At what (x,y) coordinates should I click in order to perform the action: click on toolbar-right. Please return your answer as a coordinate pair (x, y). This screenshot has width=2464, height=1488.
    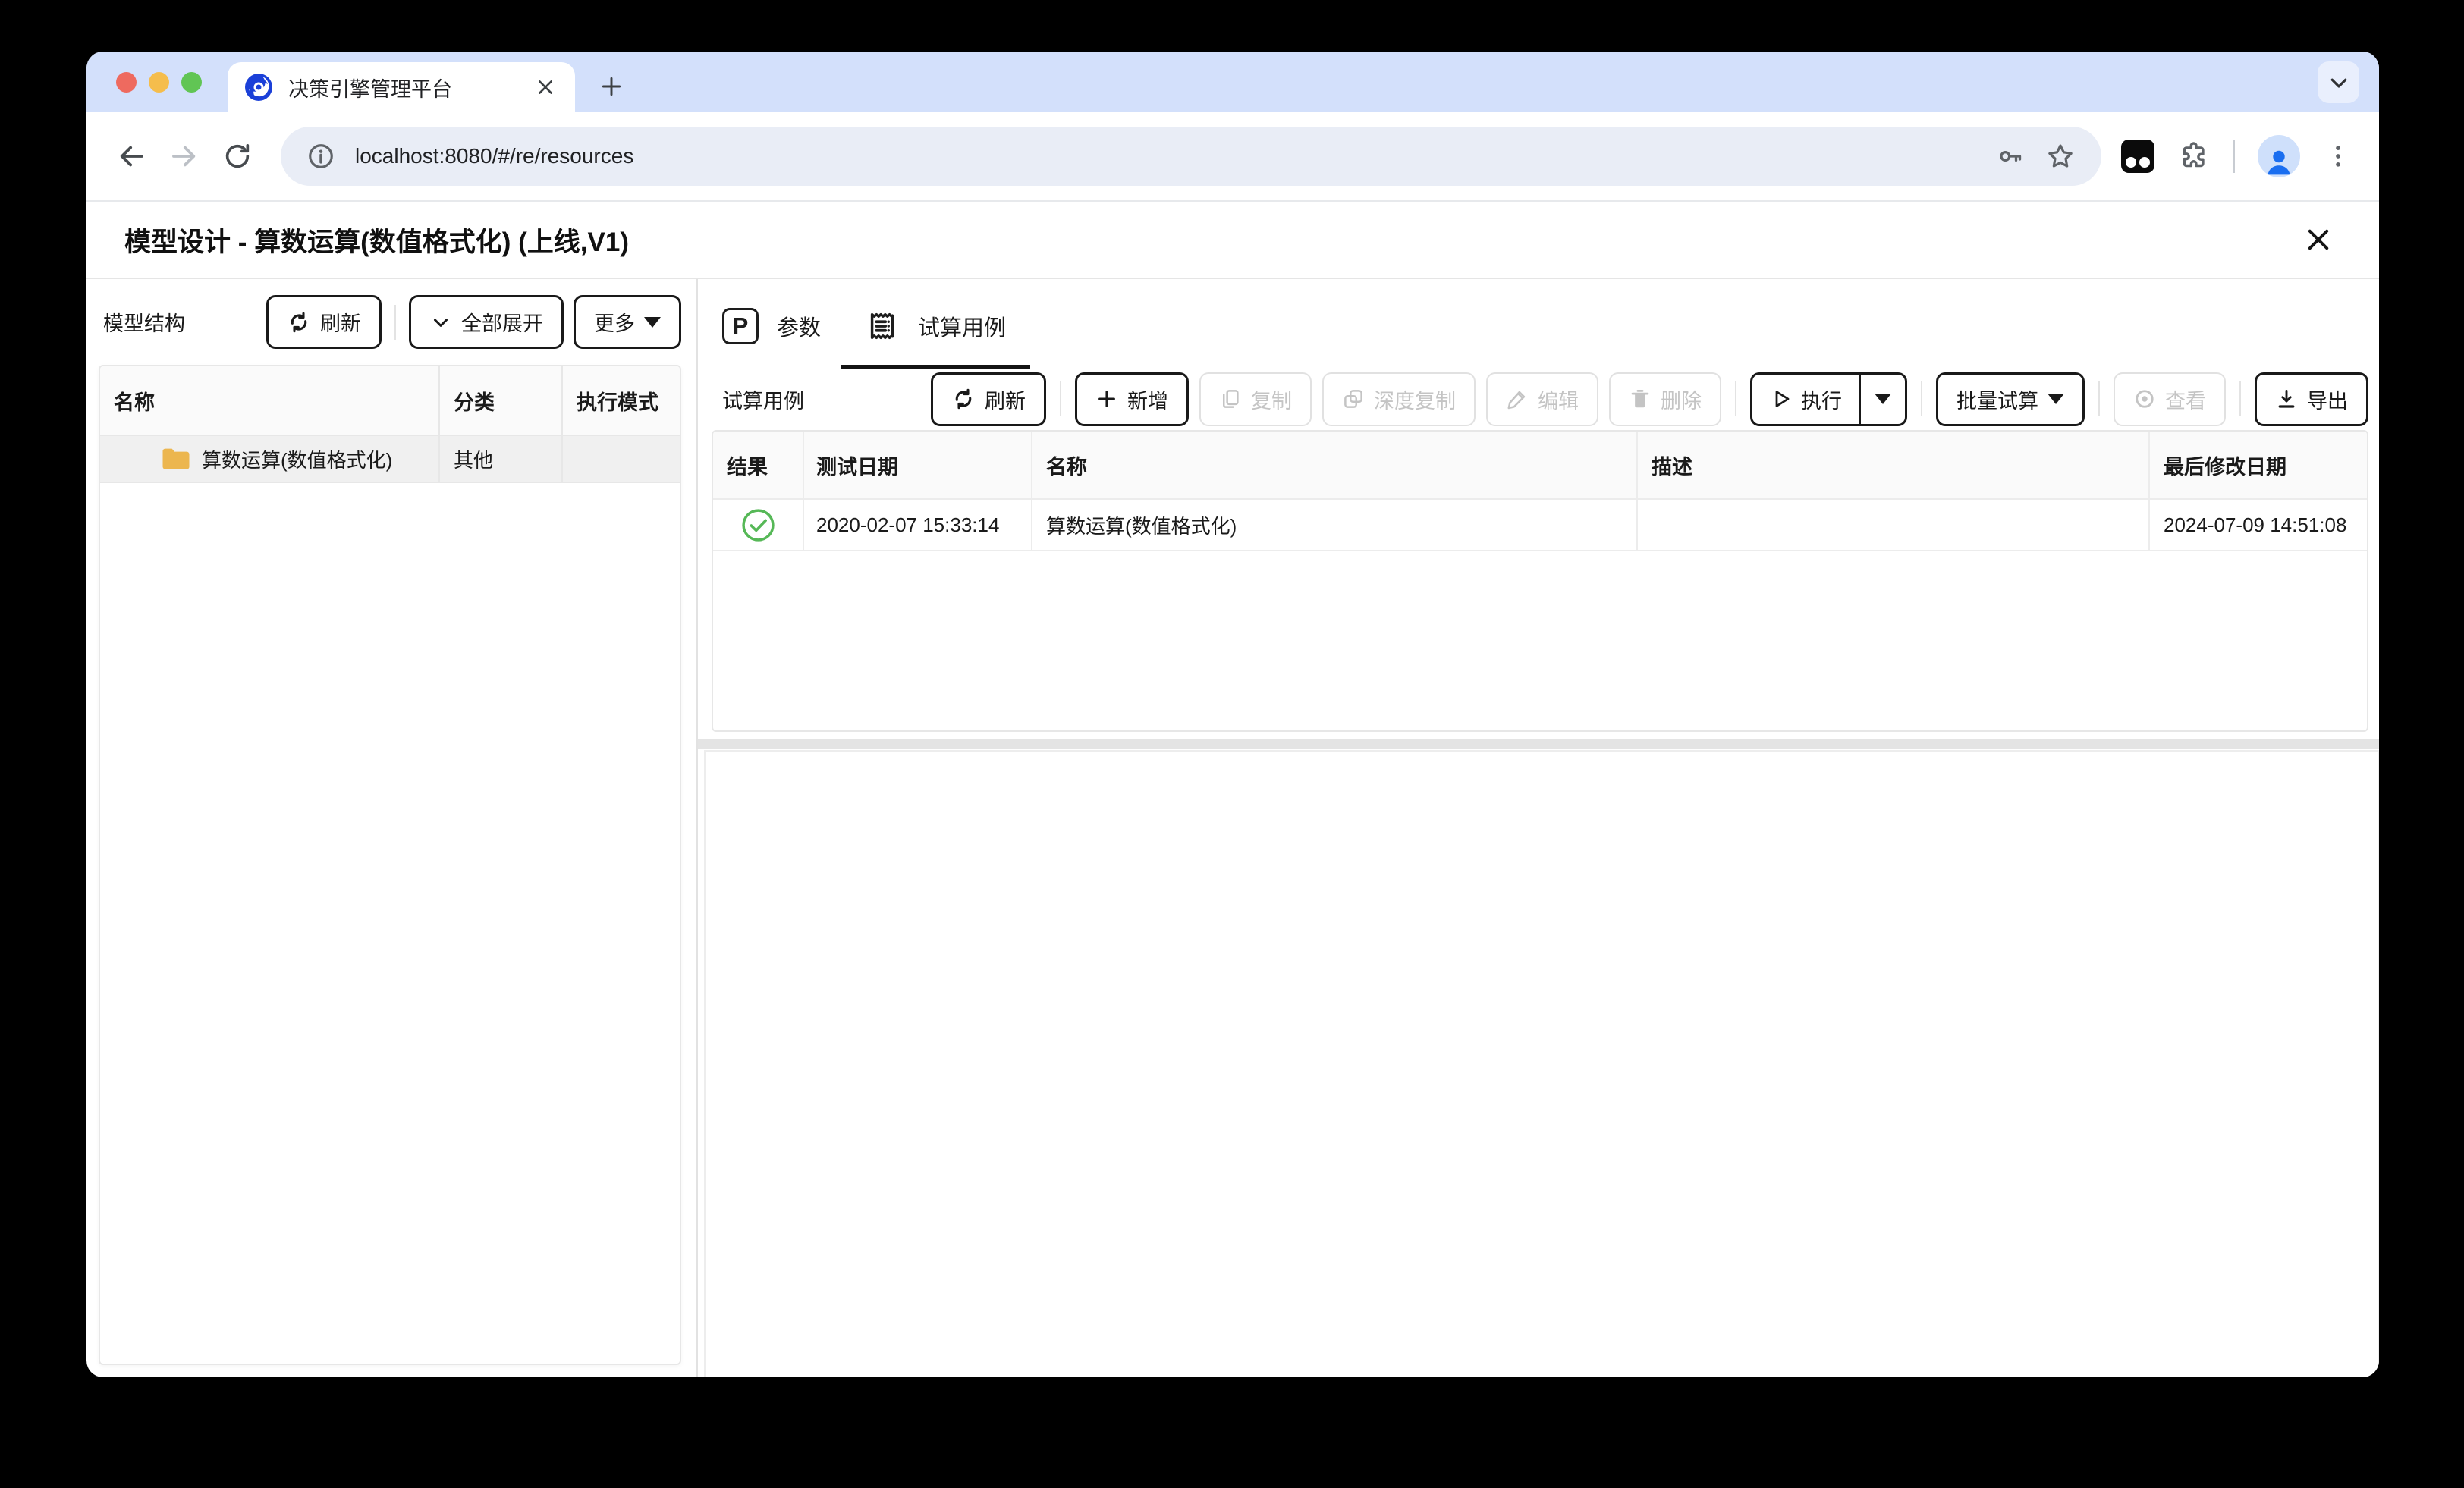
    Looking at the image, I should click on (2239, 156).